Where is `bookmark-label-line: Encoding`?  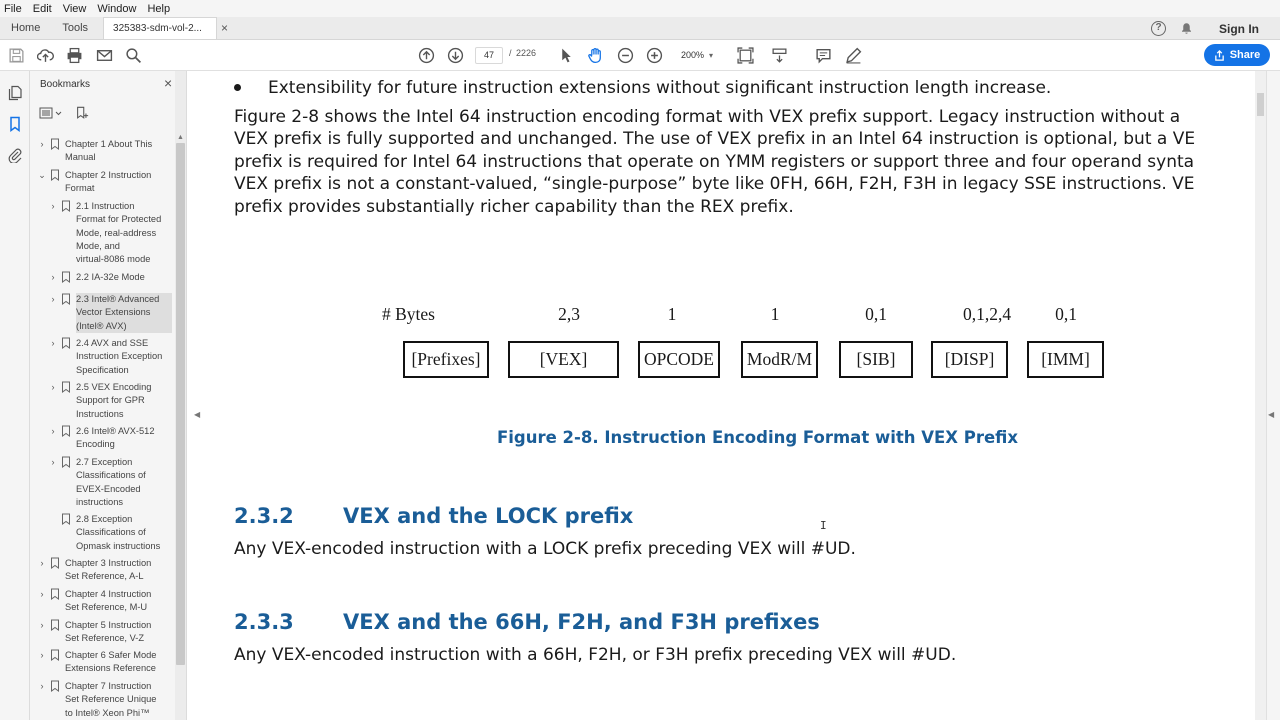
bookmark-label-line: Encoding is located at coordinates (95, 444).